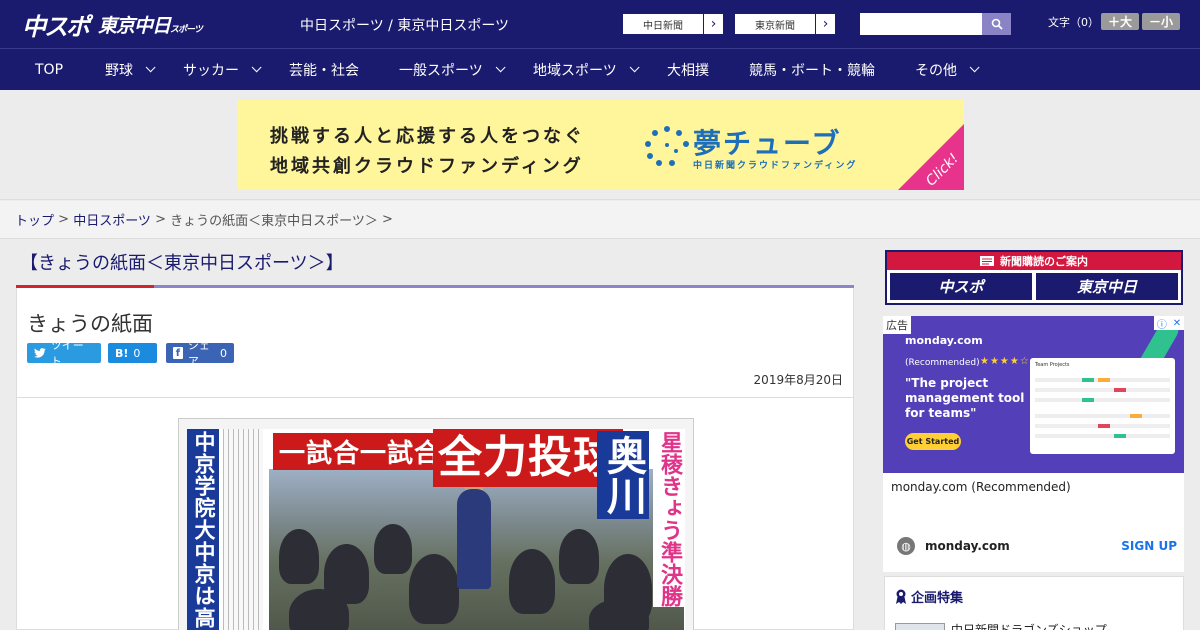 The height and width of the screenshot is (630, 1200). I want to click on search-button, so click(996, 24).